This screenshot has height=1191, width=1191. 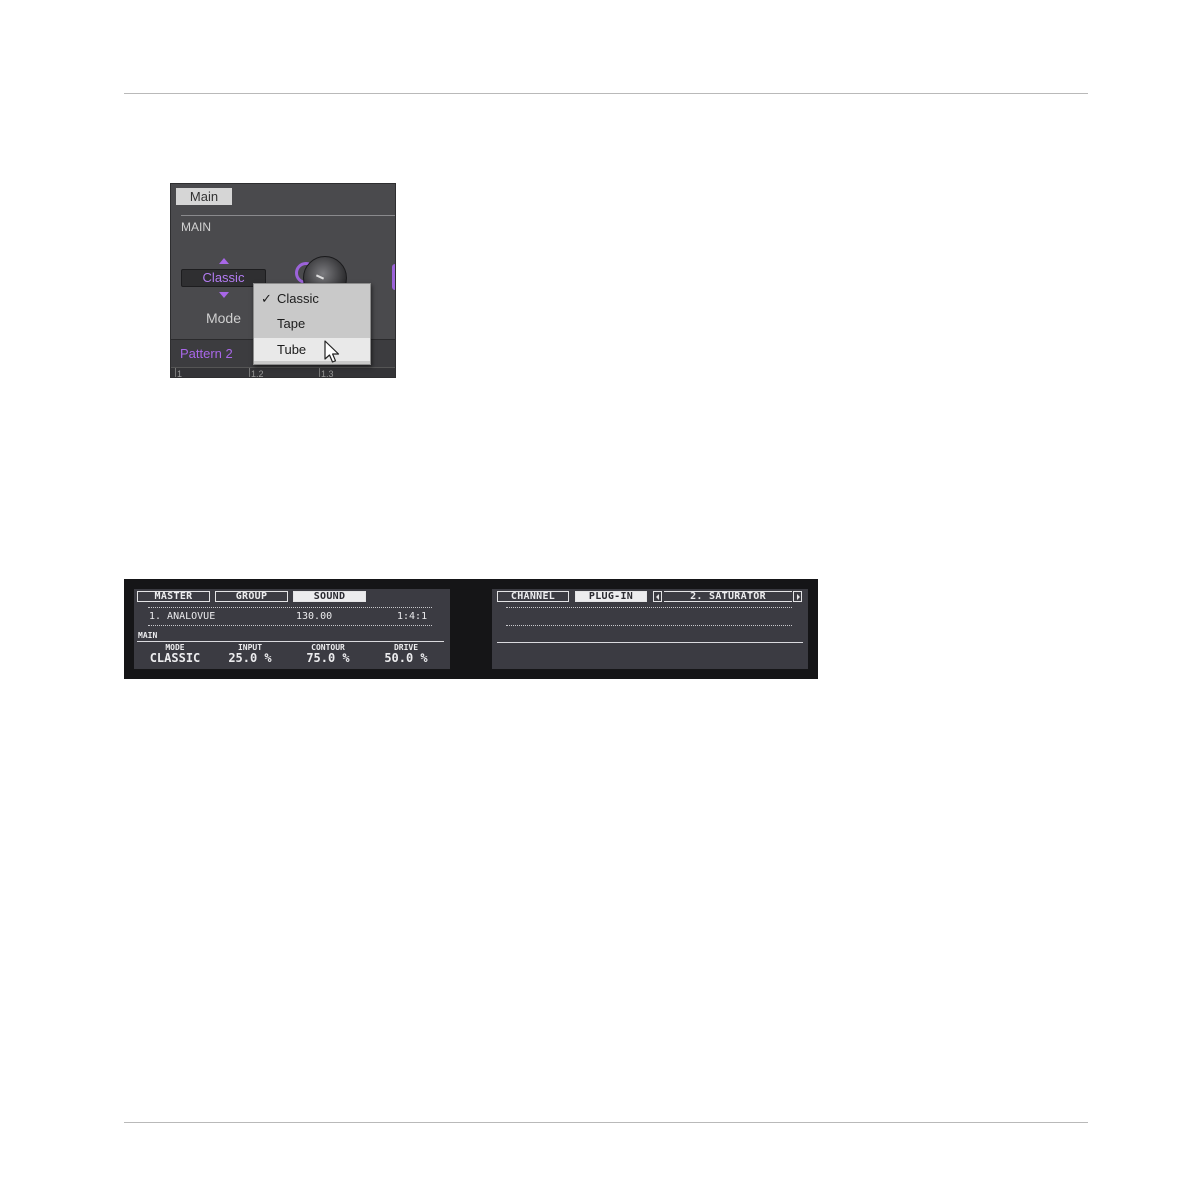 What do you see at coordinates (292, 349) in the screenshot?
I see `menu-item-label: Tube` at bounding box center [292, 349].